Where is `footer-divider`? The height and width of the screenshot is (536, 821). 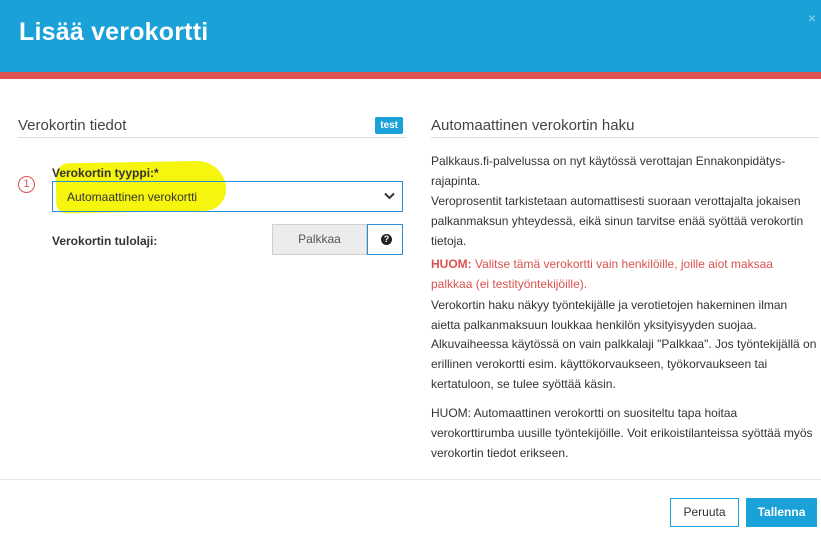
footer-divider is located at coordinates (410, 479).